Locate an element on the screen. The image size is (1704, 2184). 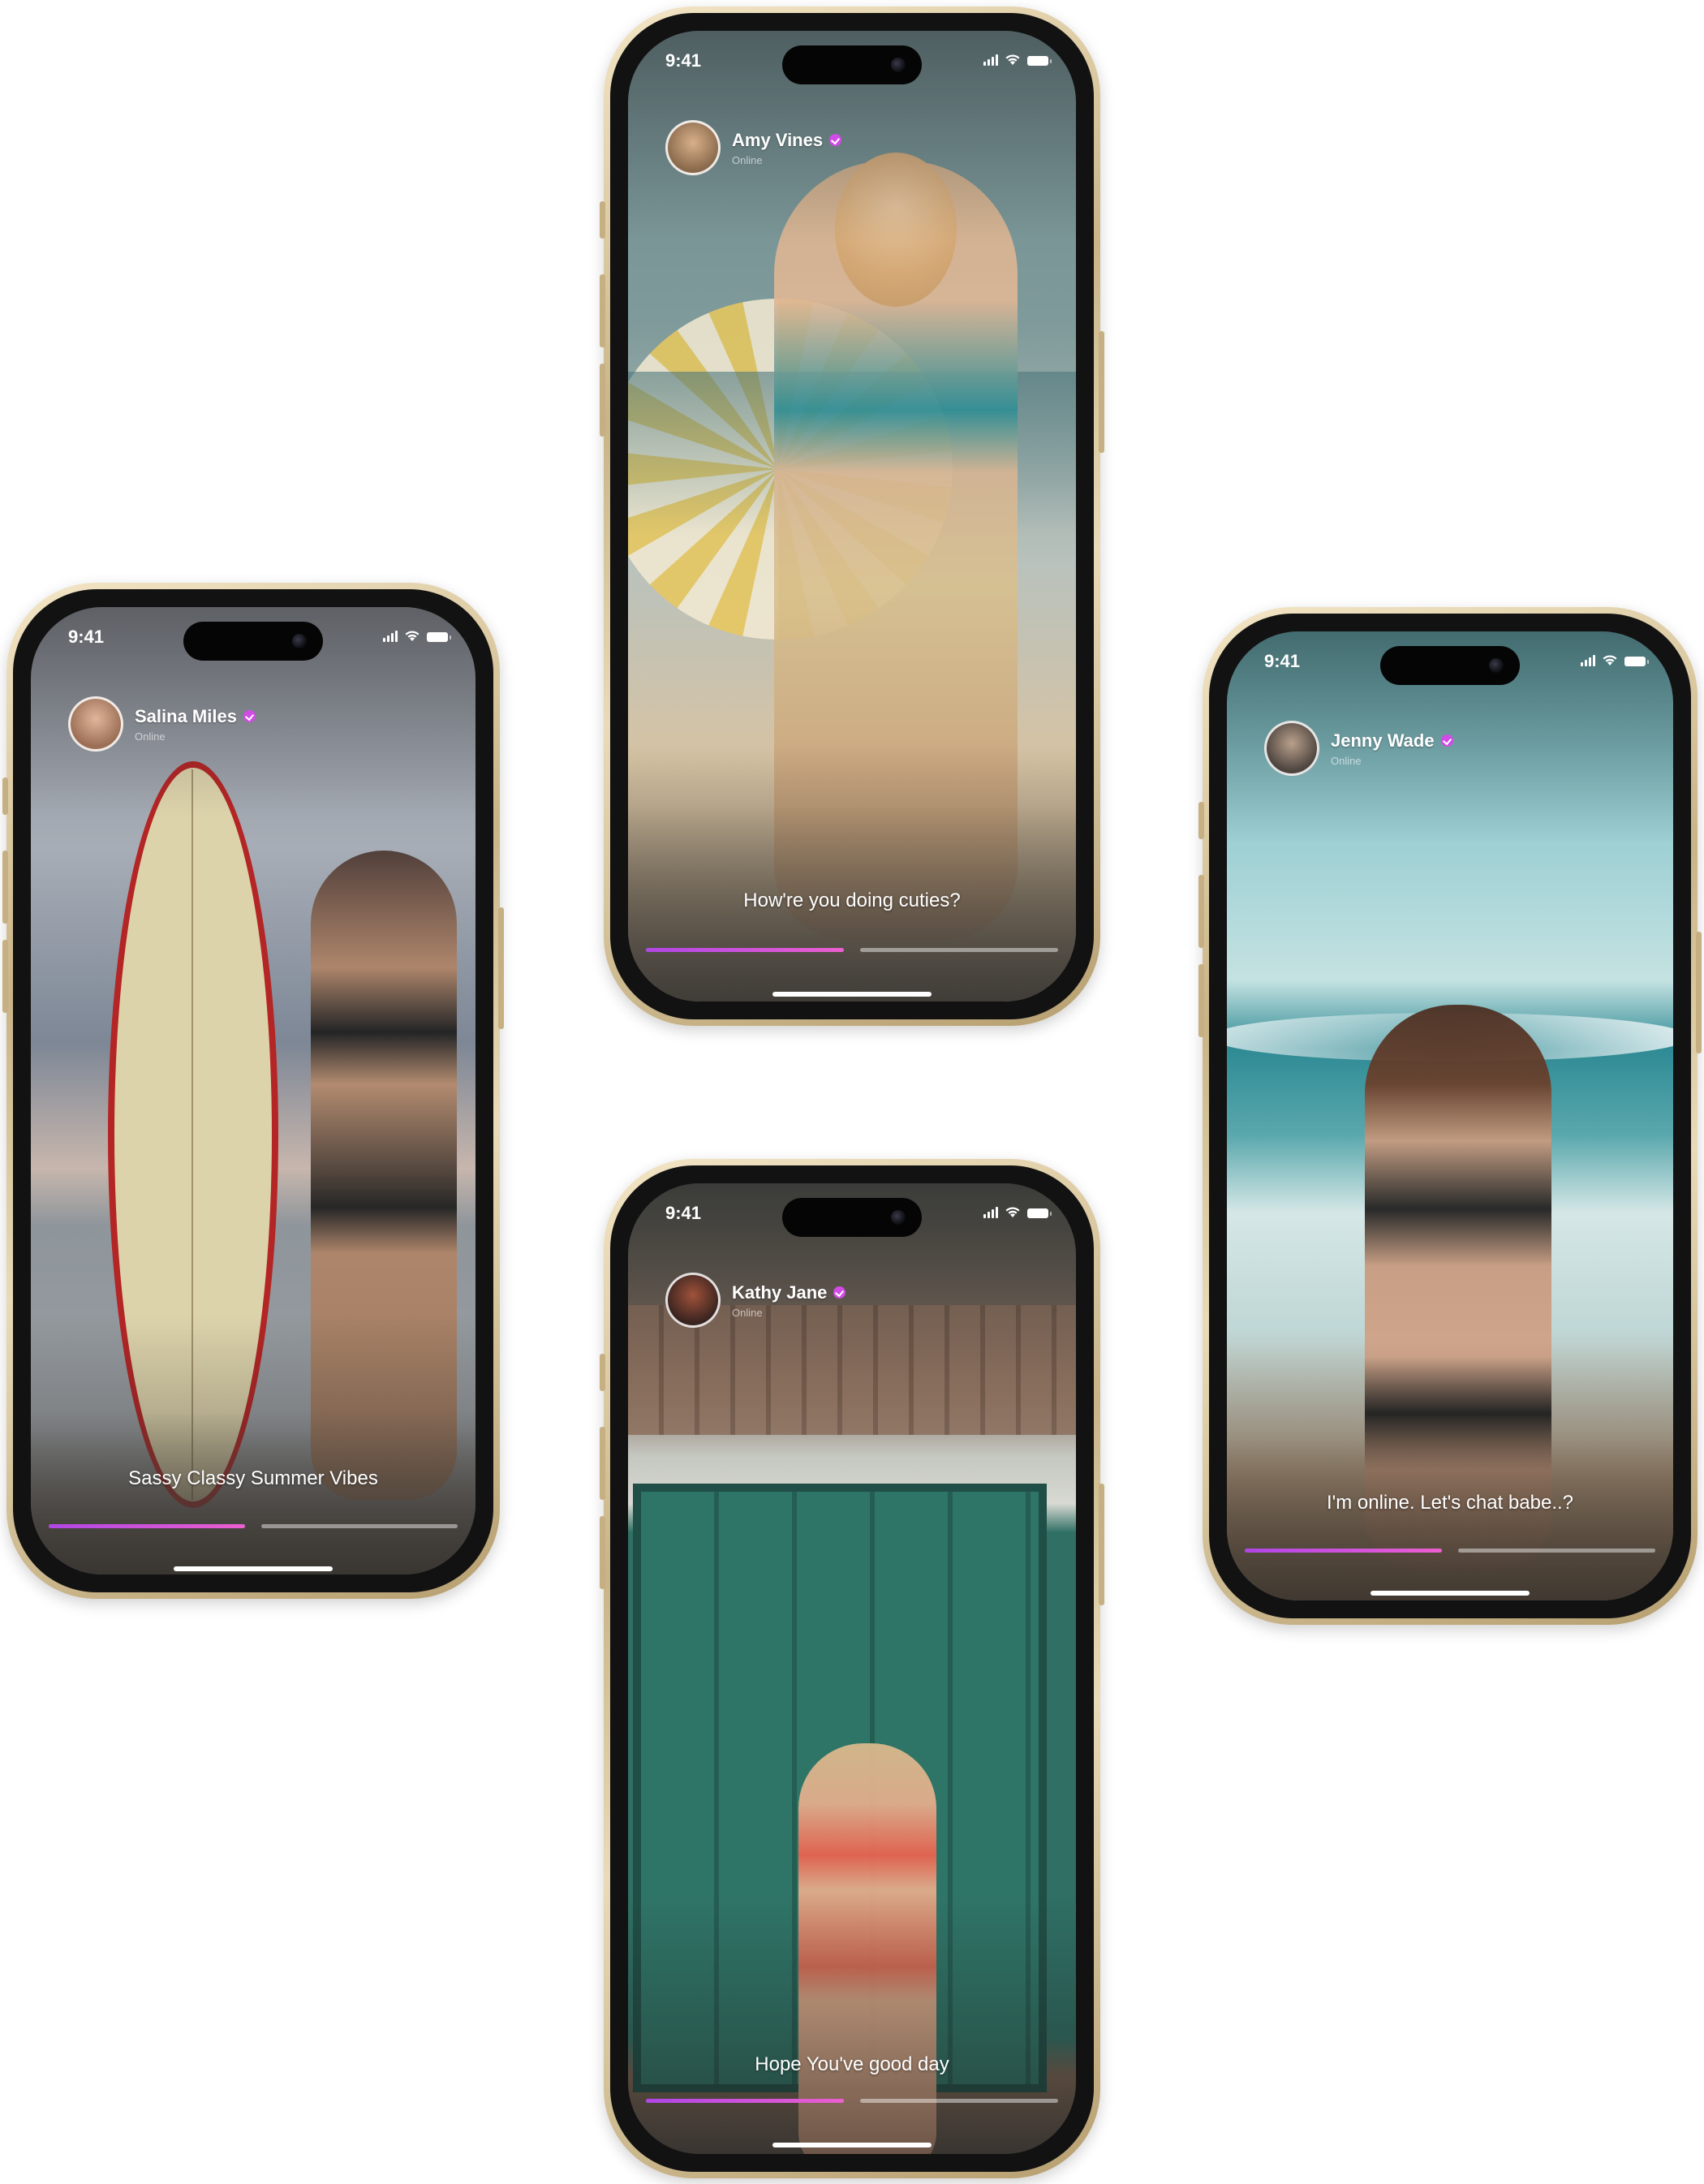
profile-header: Jenny Wade Online is located at coordinates (1358, 749).